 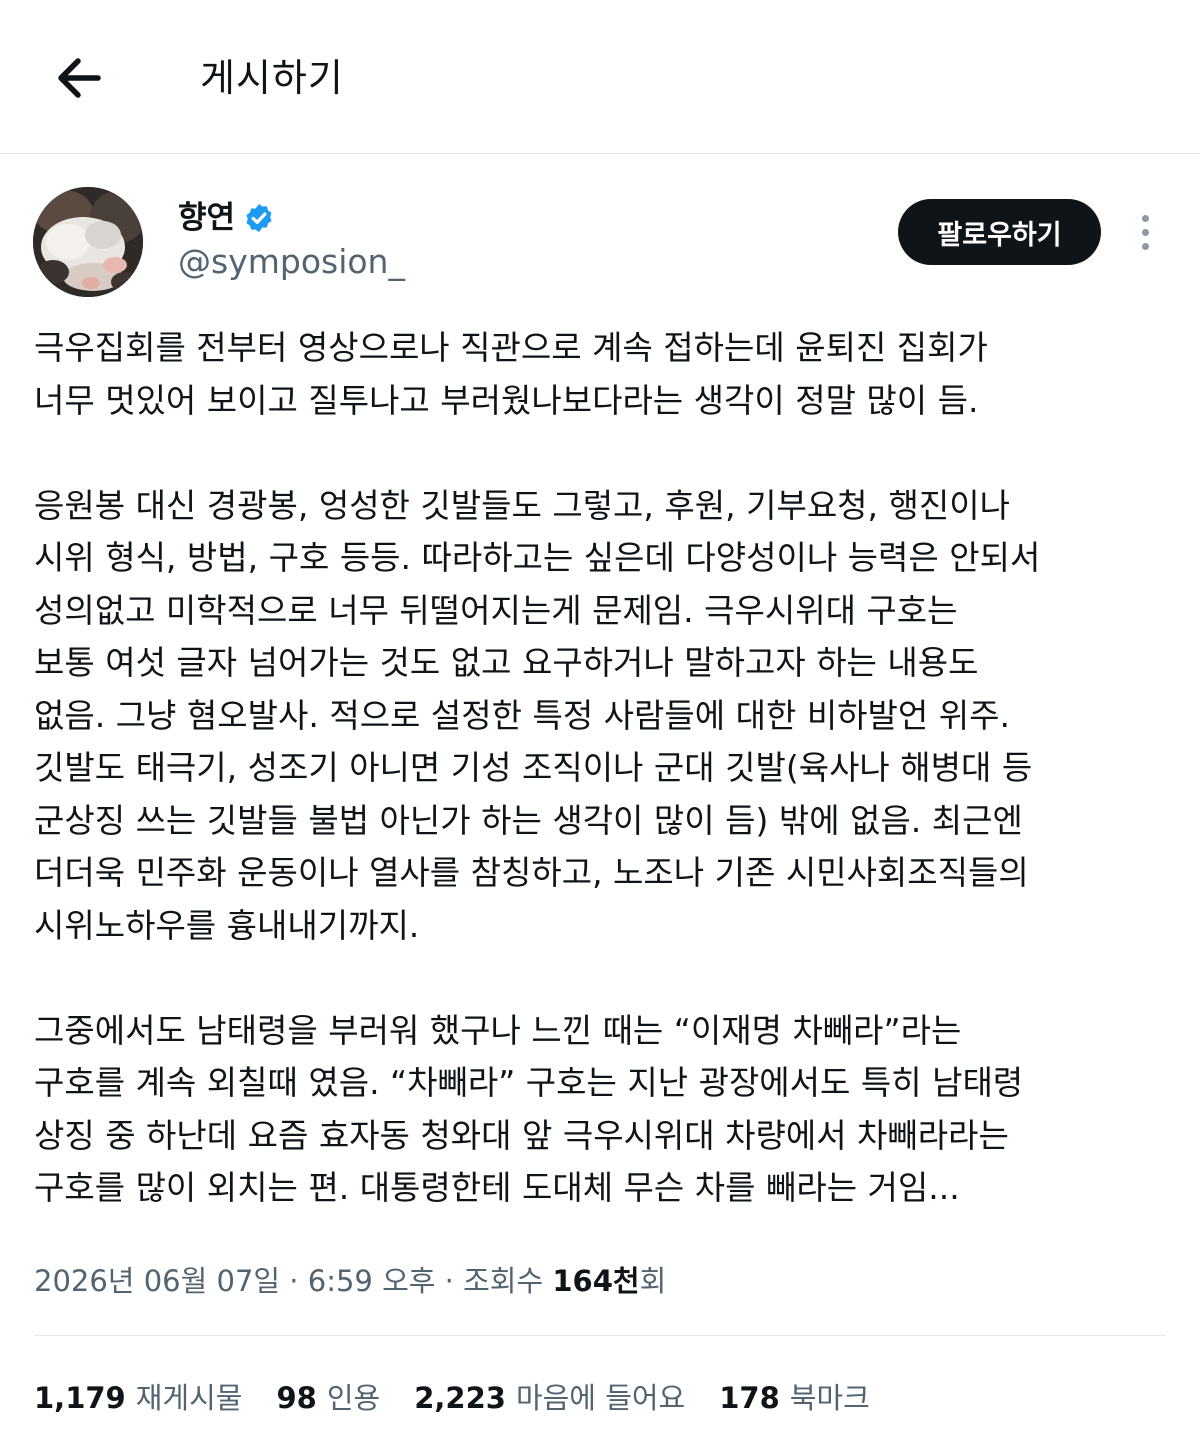 What do you see at coordinates (999, 232) in the screenshot?
I see `follow-button: 팔로우하기` at bounding box center [999, 232].